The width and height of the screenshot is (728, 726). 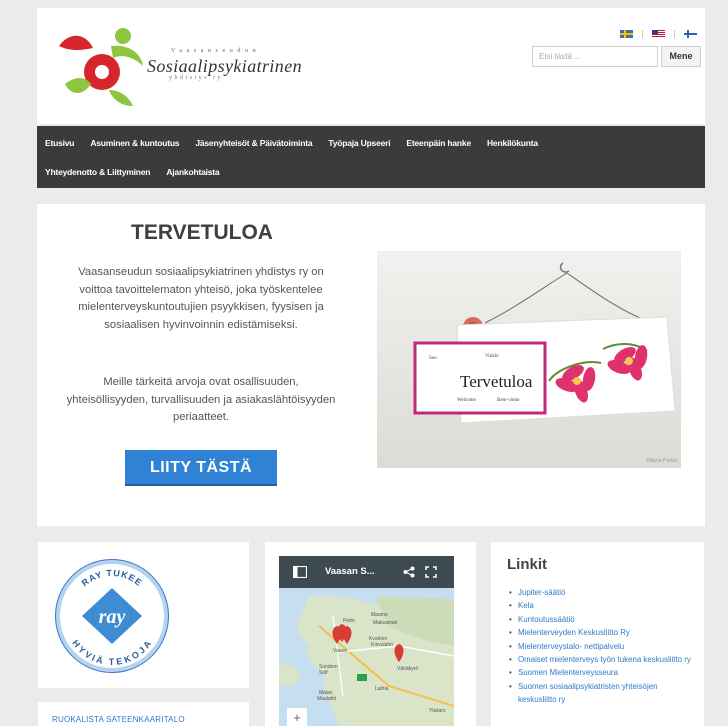 What do you see at coordinates (59, 143) in the screenshot?
I see `nav-item-etusivu: Etusivu` at bounding box center [59, 143].